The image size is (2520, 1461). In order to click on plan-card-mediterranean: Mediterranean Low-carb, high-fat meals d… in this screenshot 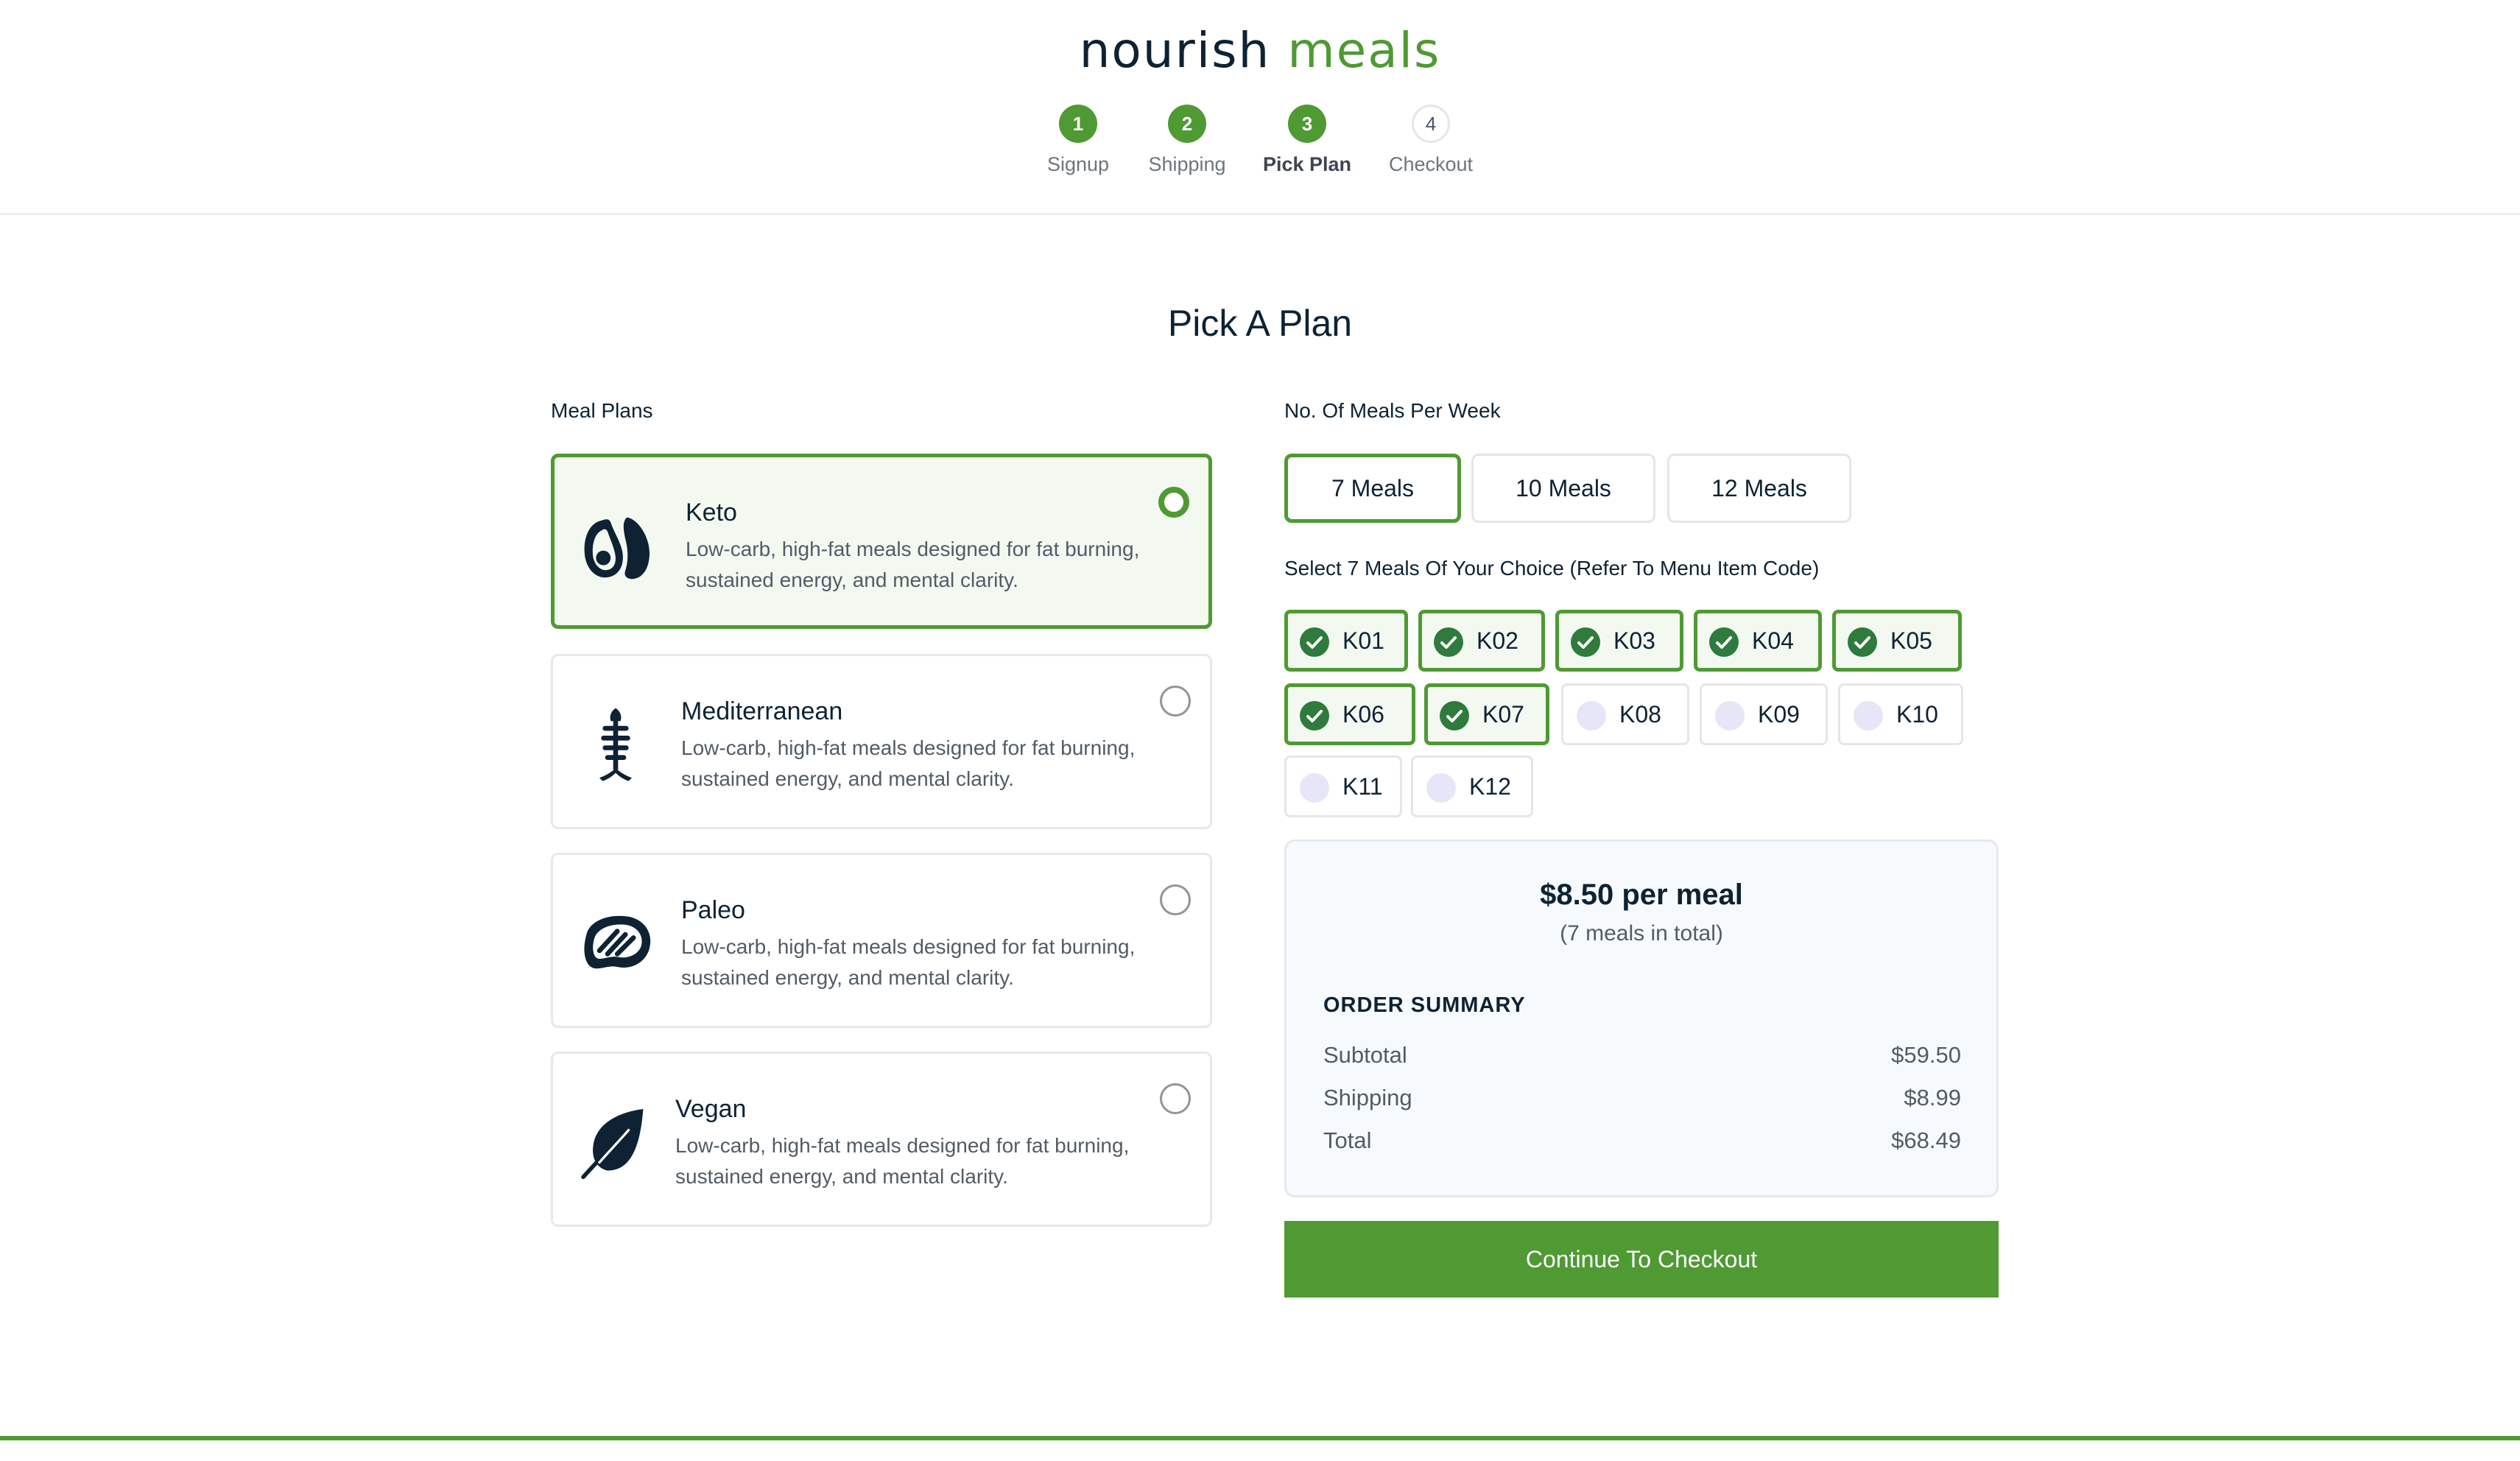, I will do `click(882, 742)`.